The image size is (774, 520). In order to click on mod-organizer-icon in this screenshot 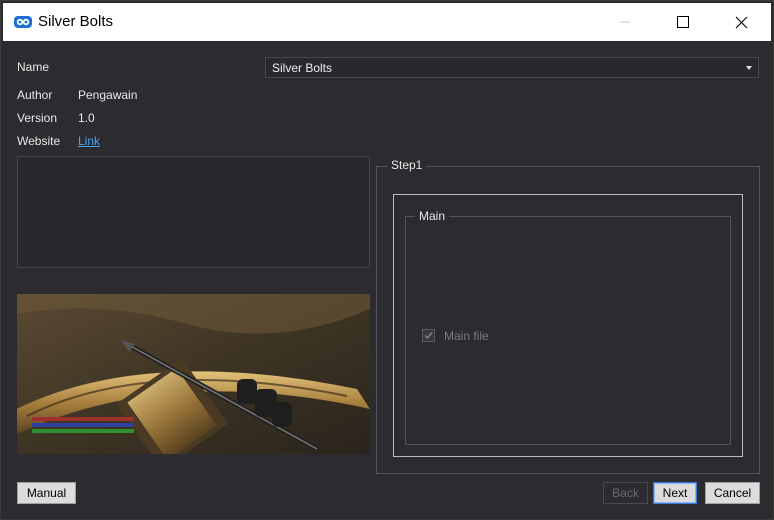, I will do `click(23, 22)`.